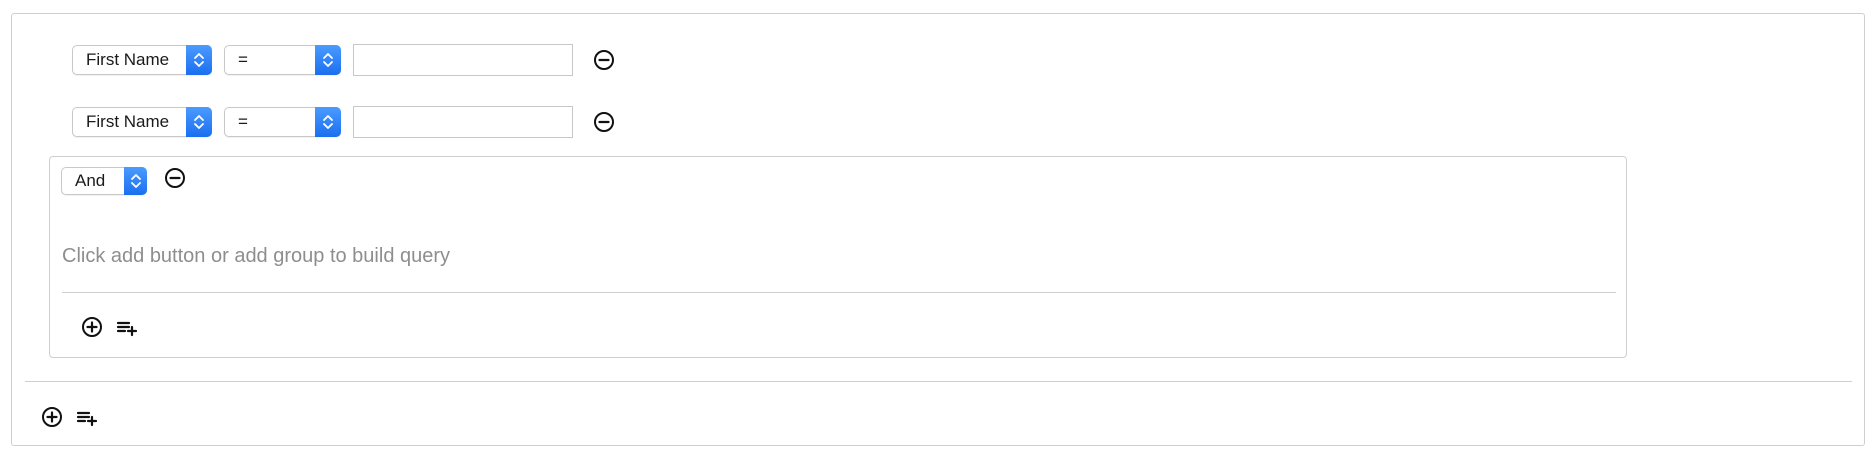 This screenshot has width=1875, height=469. I want to click on combinator-select: And, so click(104, 181).